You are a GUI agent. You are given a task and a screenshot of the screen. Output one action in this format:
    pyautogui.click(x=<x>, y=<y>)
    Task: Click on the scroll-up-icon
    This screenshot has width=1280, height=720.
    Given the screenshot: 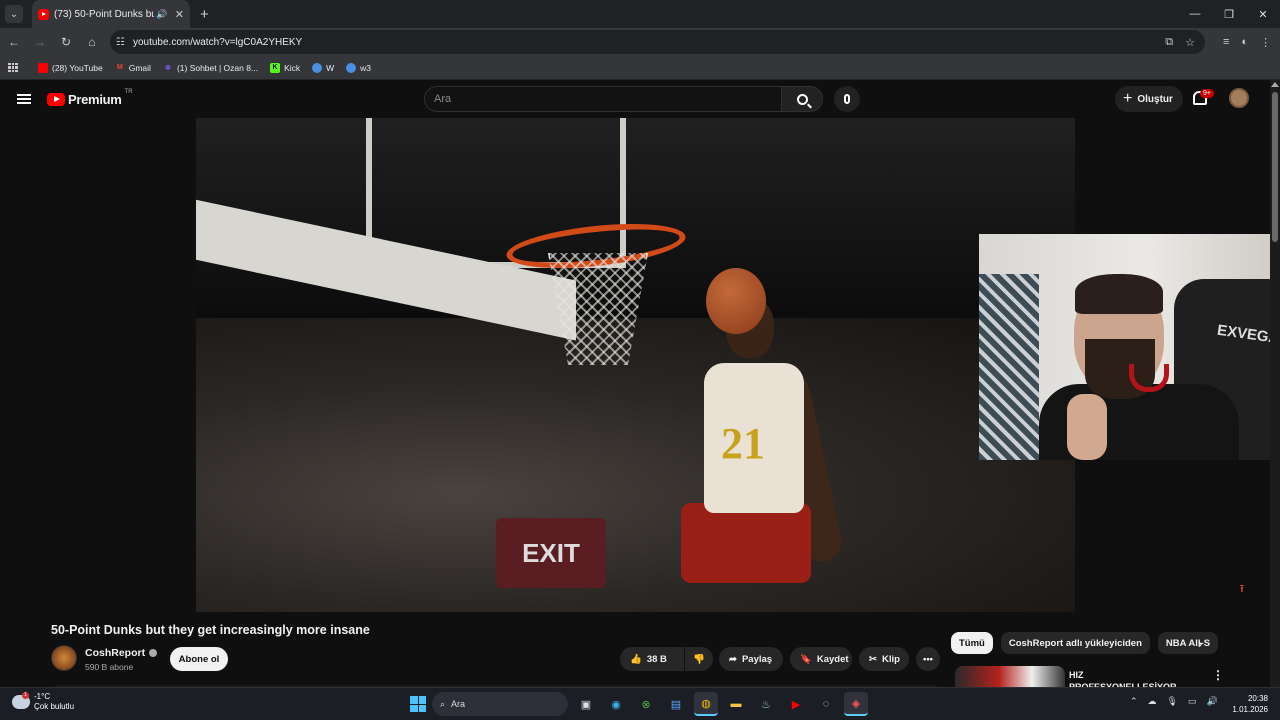 What is the action you would take?
    pyautogui.click(x=1275, y=84)
    